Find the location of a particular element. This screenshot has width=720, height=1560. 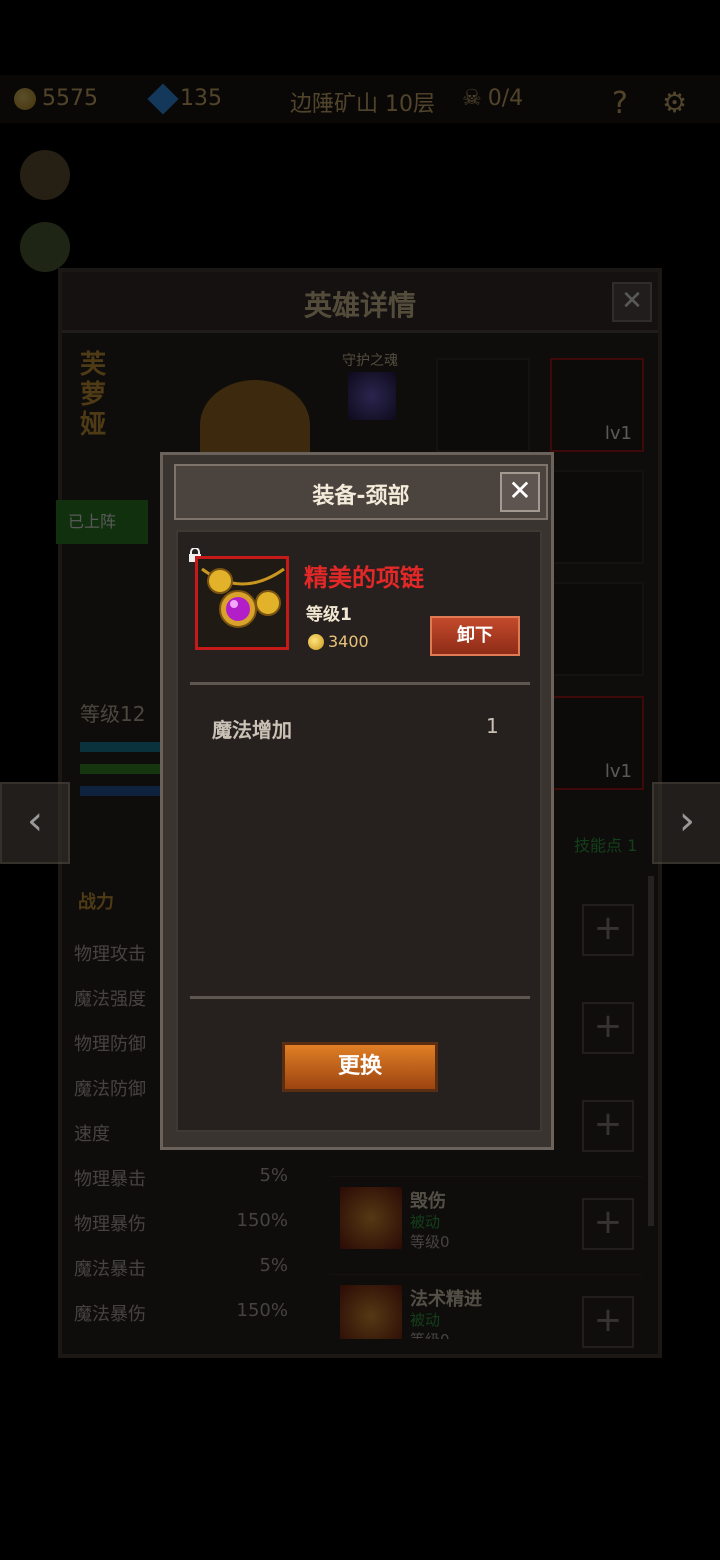

stat-name: 物理防御 is located at coordinates (110, 1044).